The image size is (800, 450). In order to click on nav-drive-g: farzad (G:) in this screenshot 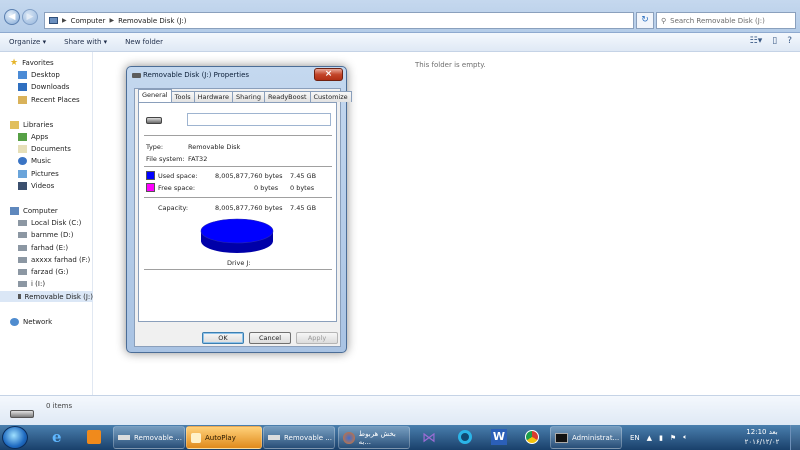, I will do `click(43, 271)`.